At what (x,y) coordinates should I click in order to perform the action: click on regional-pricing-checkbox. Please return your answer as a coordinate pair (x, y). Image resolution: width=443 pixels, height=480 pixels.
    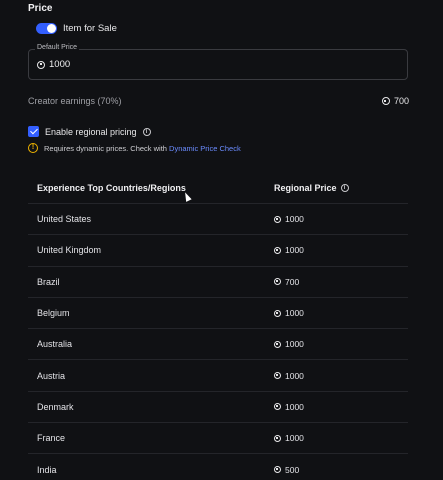
    Looking at the image, I should click on (33, 131).